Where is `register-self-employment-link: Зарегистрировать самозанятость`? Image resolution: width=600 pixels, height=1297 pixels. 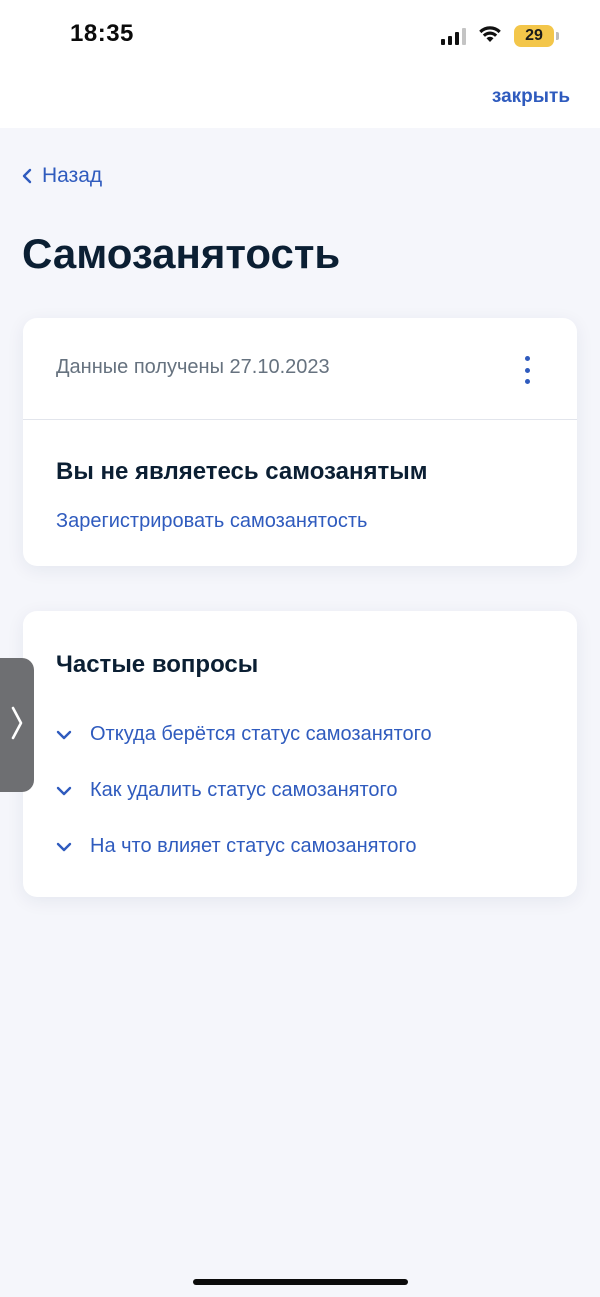 register-self-employment-link: Зарегистрировать самозанятость is located at coordinates (211, 521).